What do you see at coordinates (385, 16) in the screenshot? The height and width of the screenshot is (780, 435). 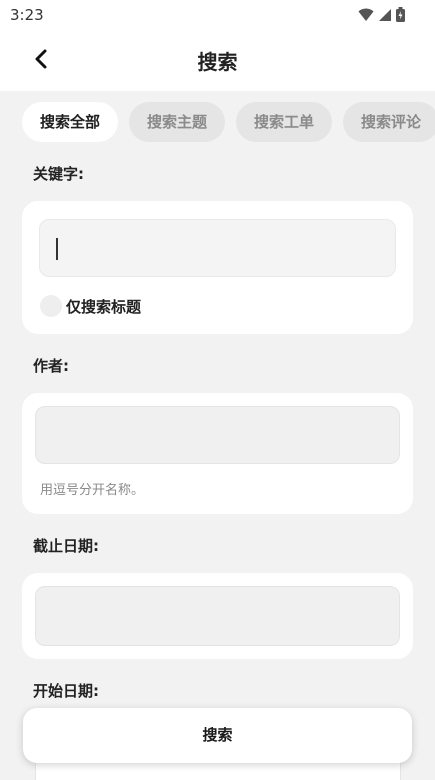 I see `signal-icon` at bounding box center [385, 16].